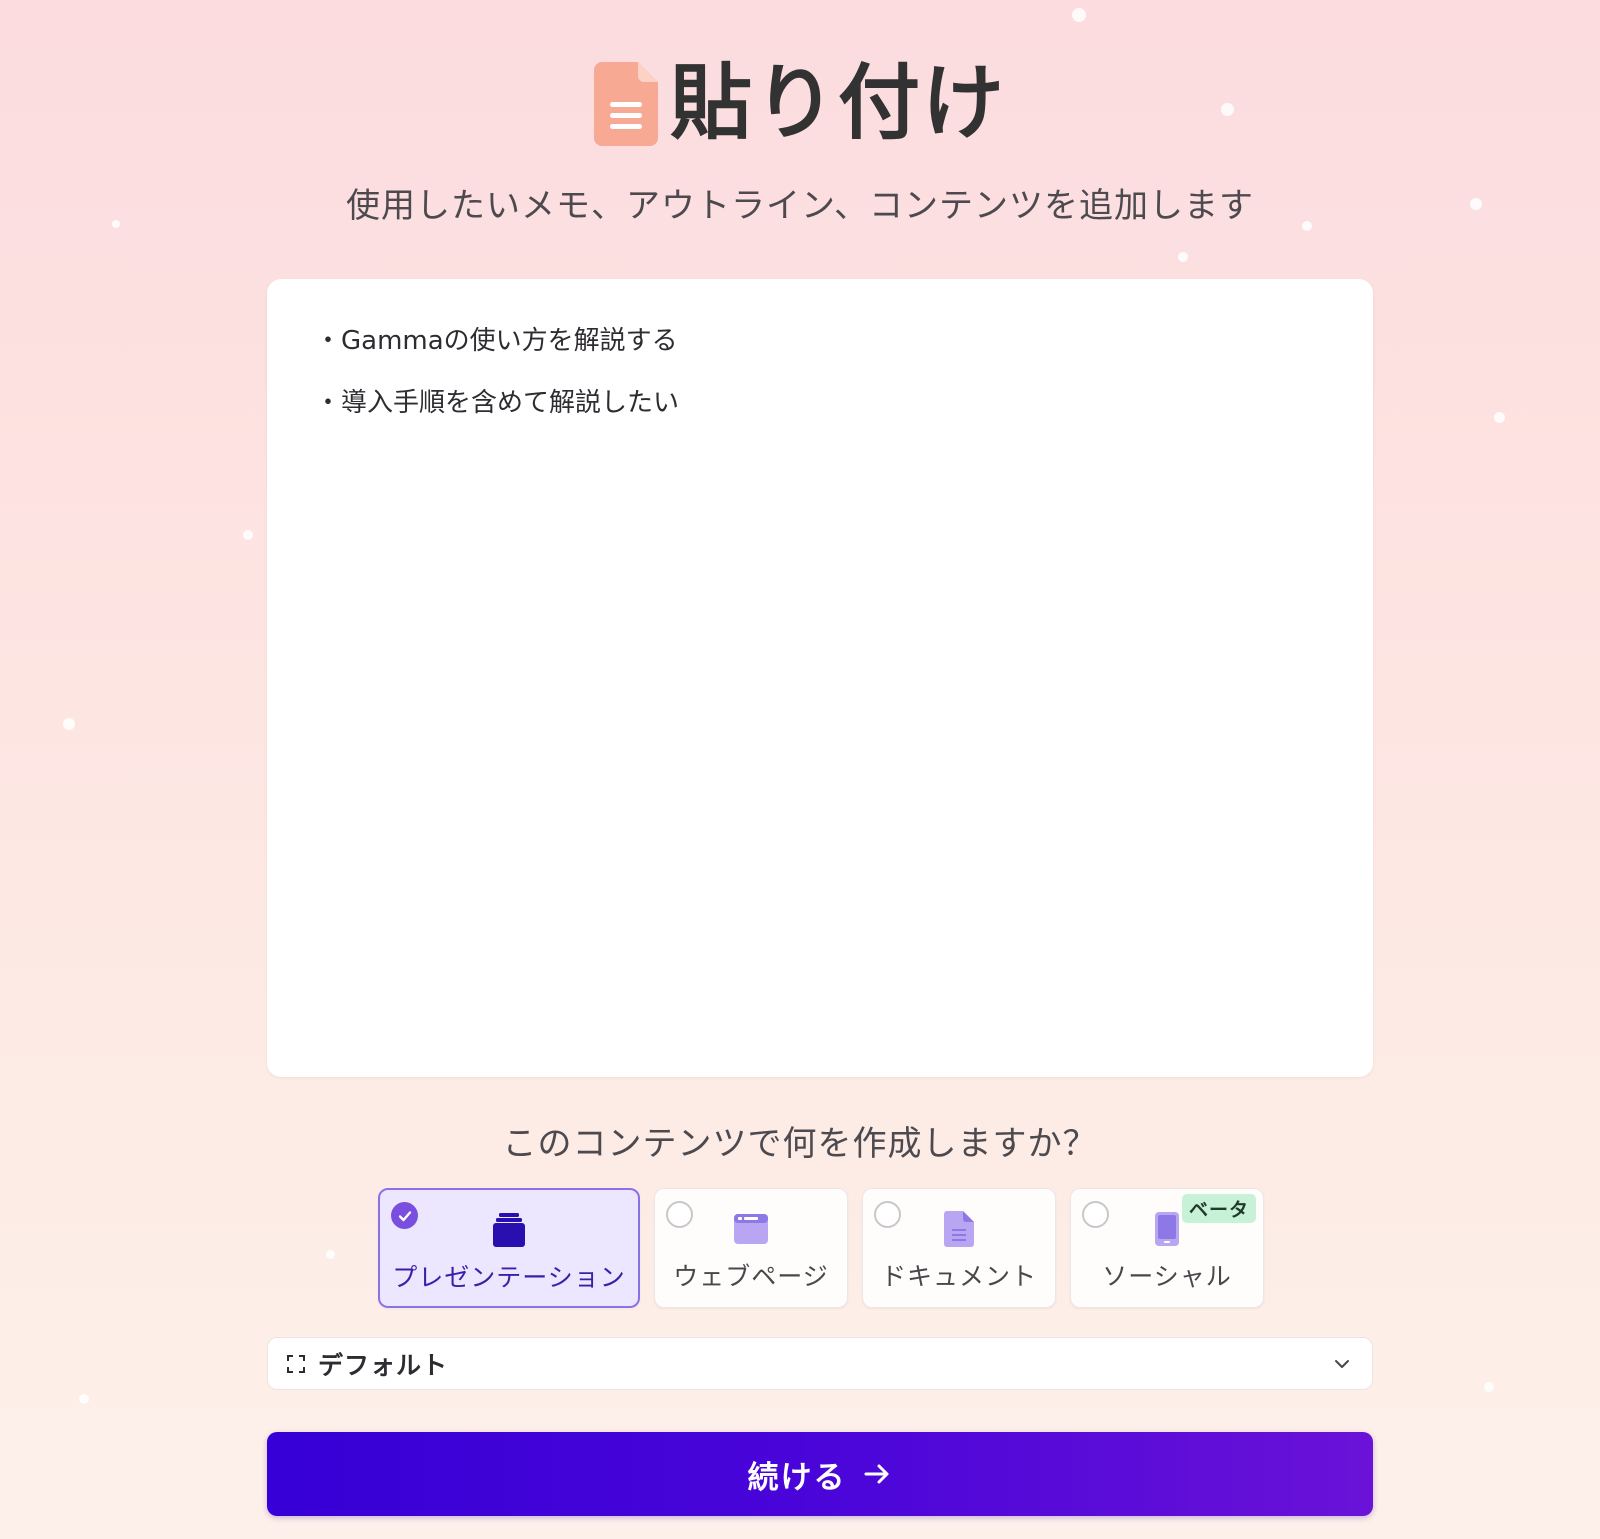 This screenshot has height=1539, width=1600. What do you see at coordinates (751, 1229) in the screenshot?
I see `webpage-icon` at bounding box center [751, 1229].